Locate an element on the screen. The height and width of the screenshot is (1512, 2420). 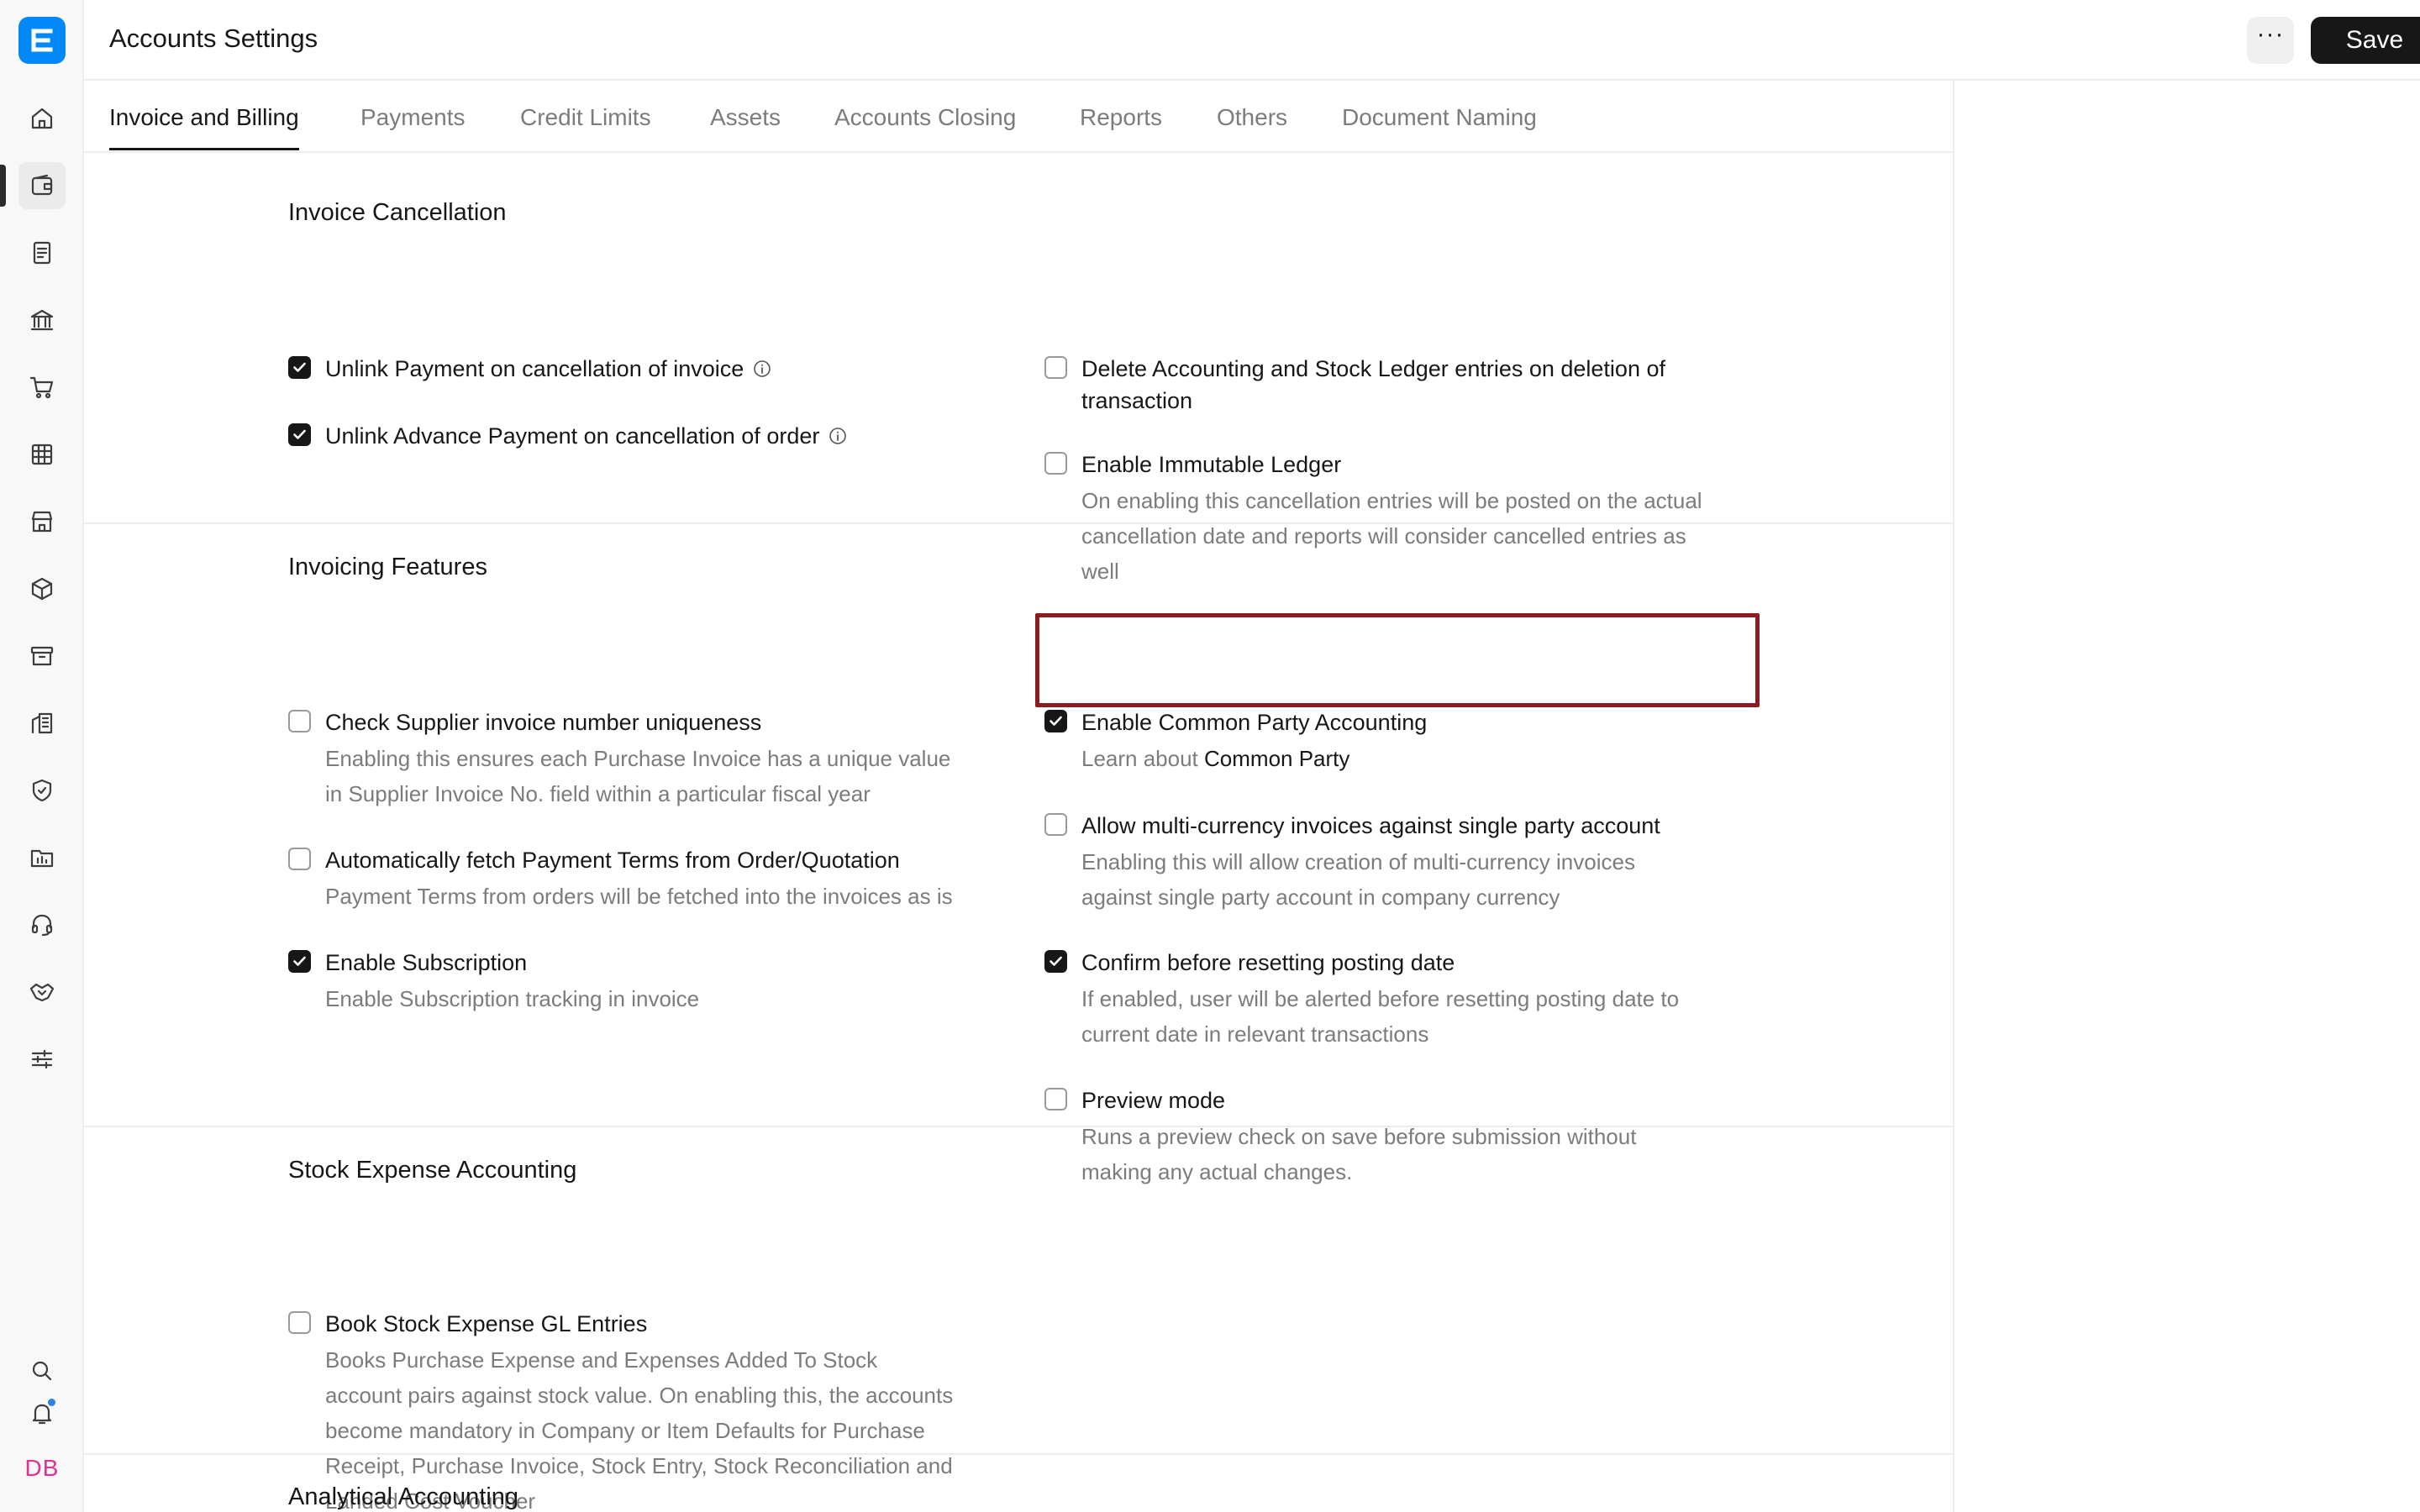
delete-ledger-label-line: transaction is located at coordinates (1137, 400).